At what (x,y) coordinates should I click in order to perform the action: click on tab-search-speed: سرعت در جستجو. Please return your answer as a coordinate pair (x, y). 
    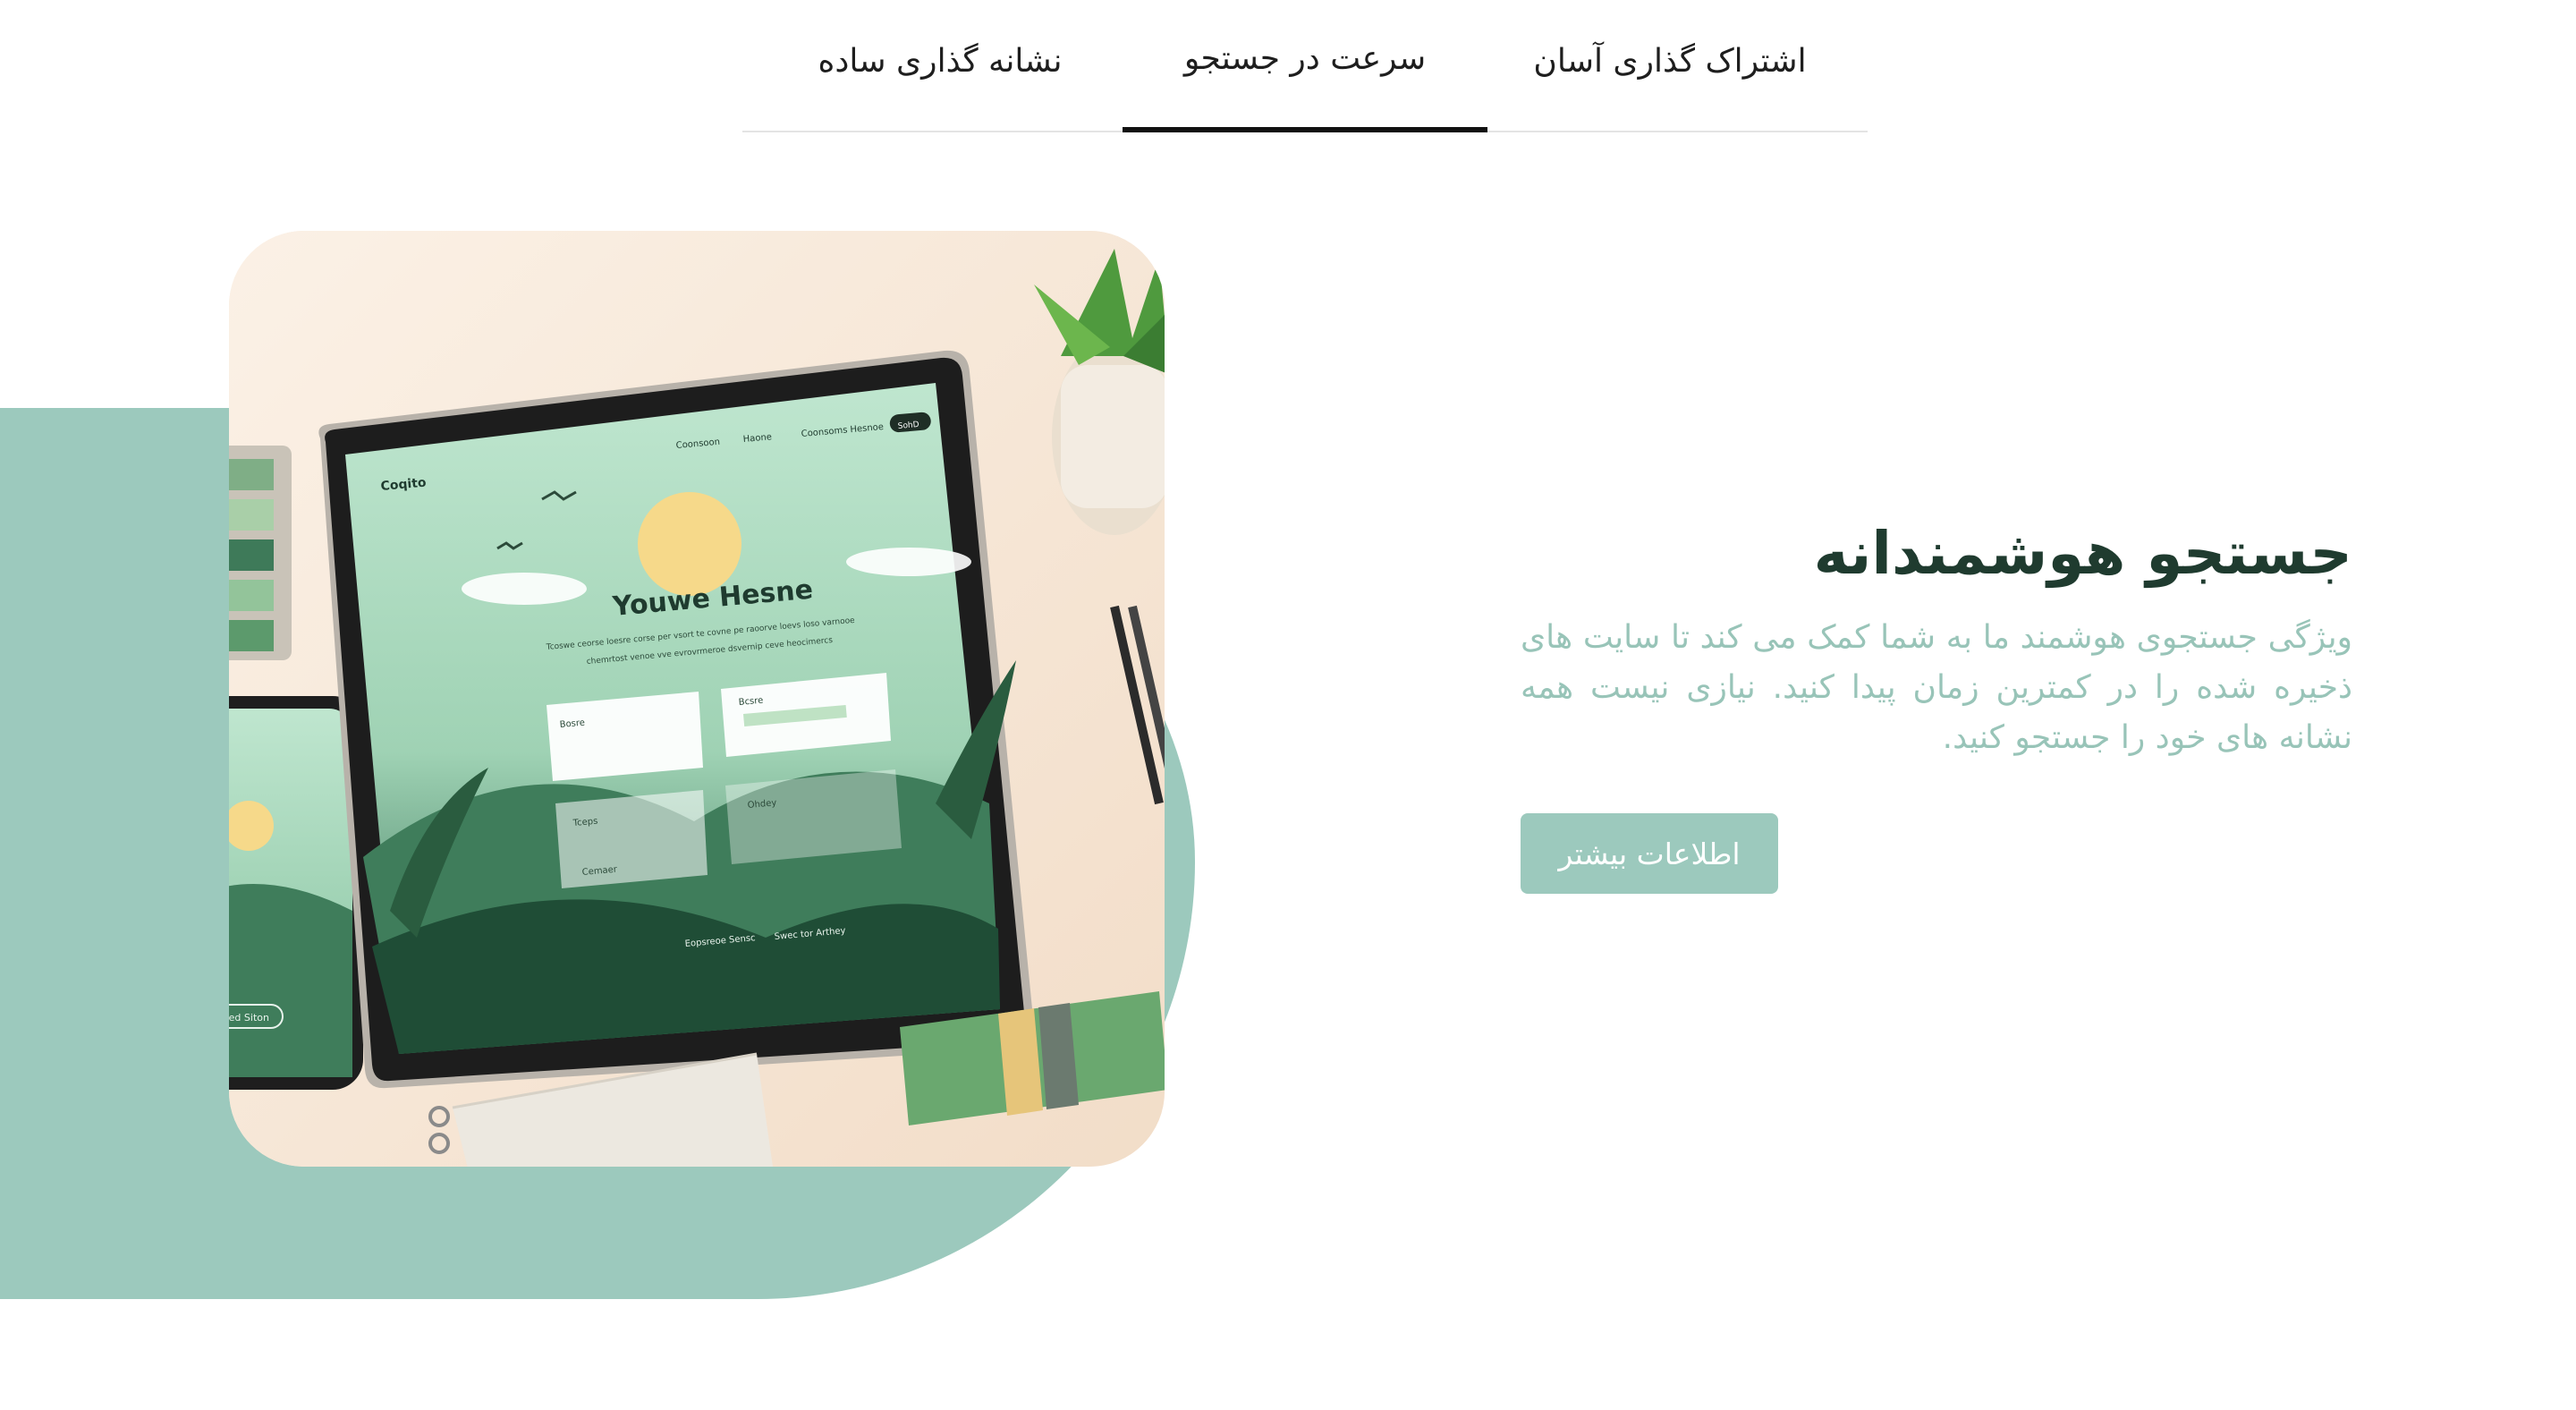
    Looking at the image, I should click on (1305, 66).